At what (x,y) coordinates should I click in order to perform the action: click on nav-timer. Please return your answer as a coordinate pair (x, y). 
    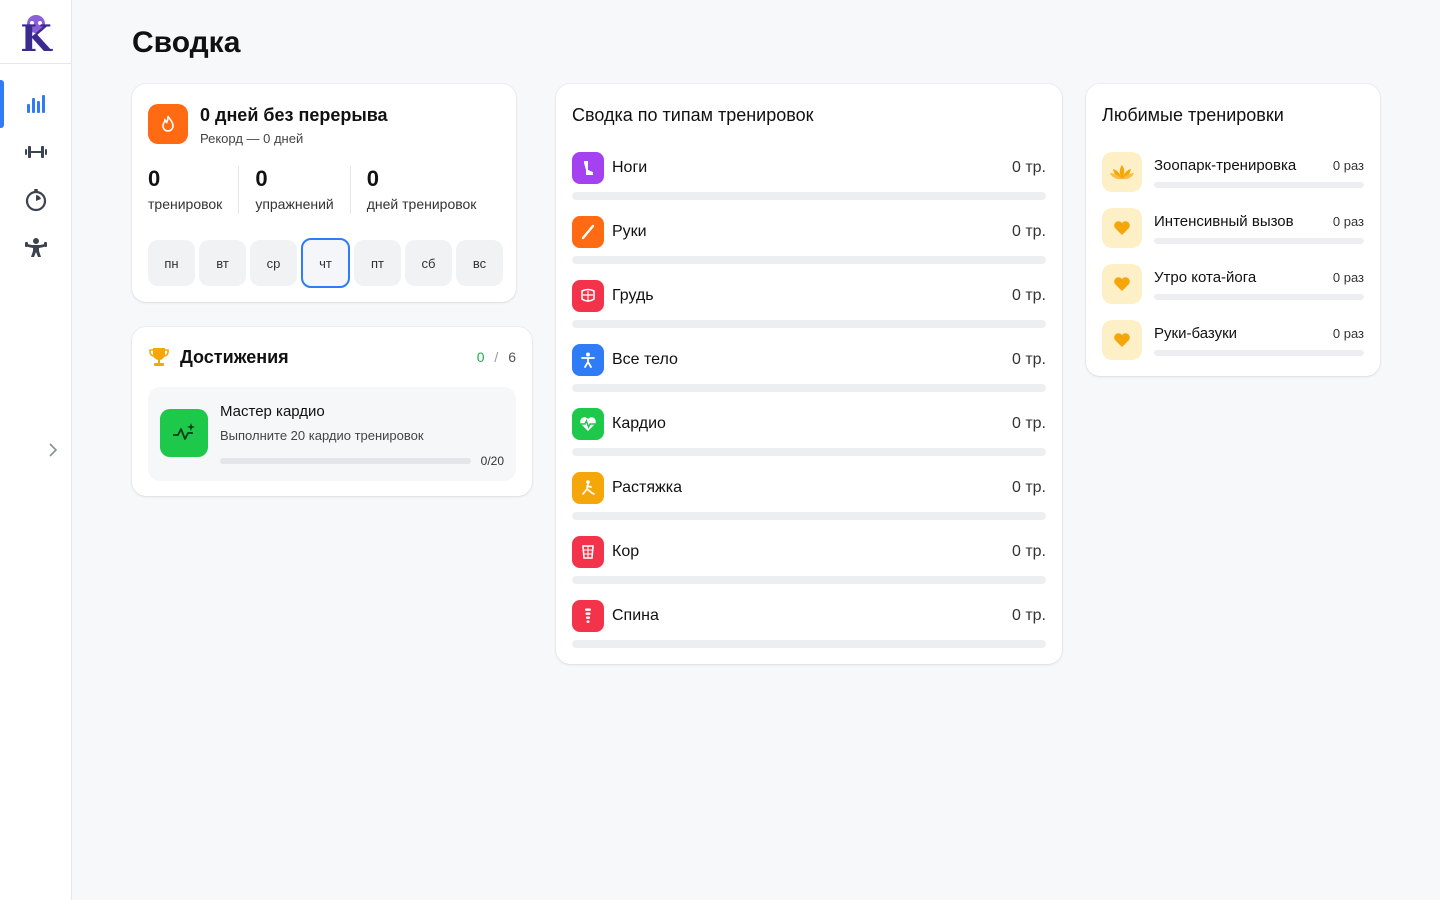
    Looking at the image, I should click on (35, 200).